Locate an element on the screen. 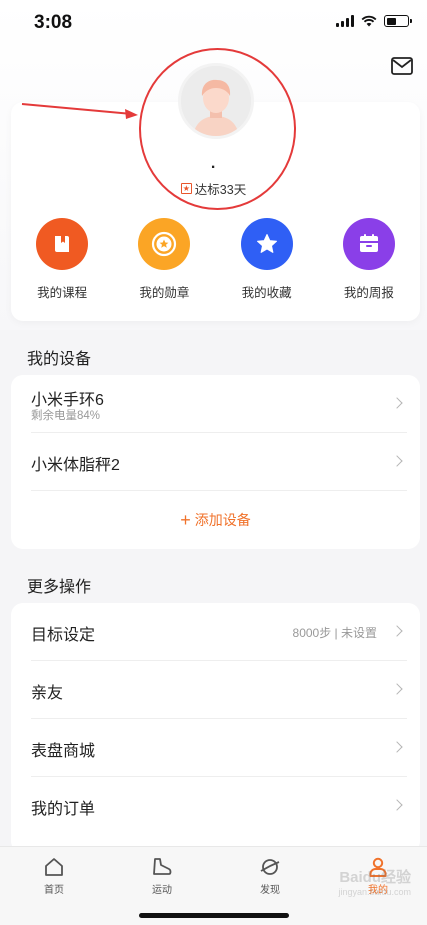 The width and height of the screenshot is (427, 925). medal-icon is located at coordinates (164, 244).